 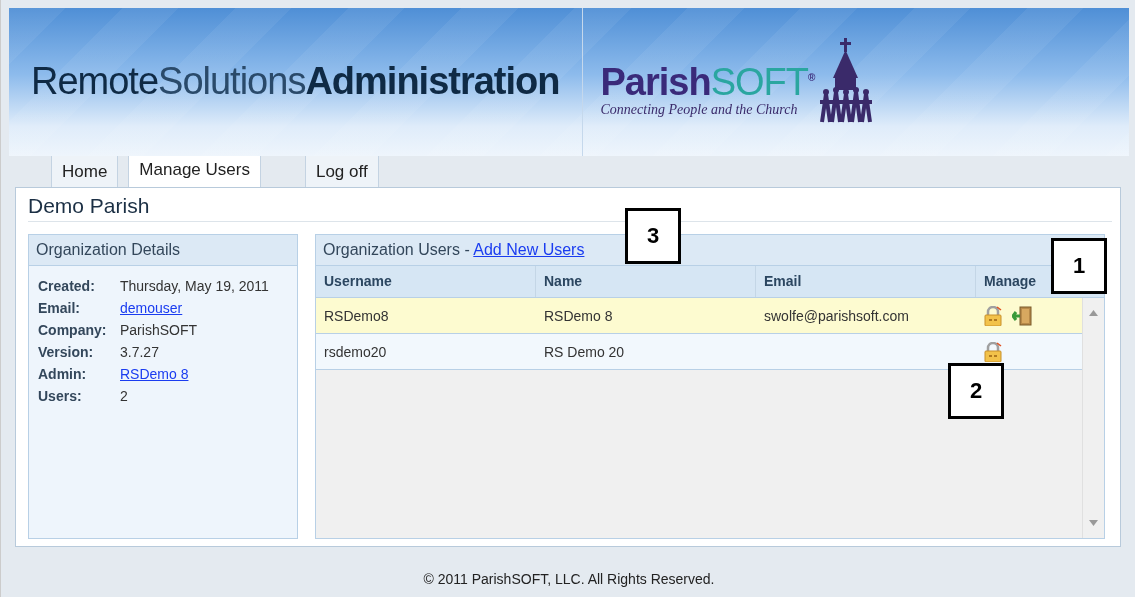 I want to click on field-label: Users:, so click(x=60, y=396).